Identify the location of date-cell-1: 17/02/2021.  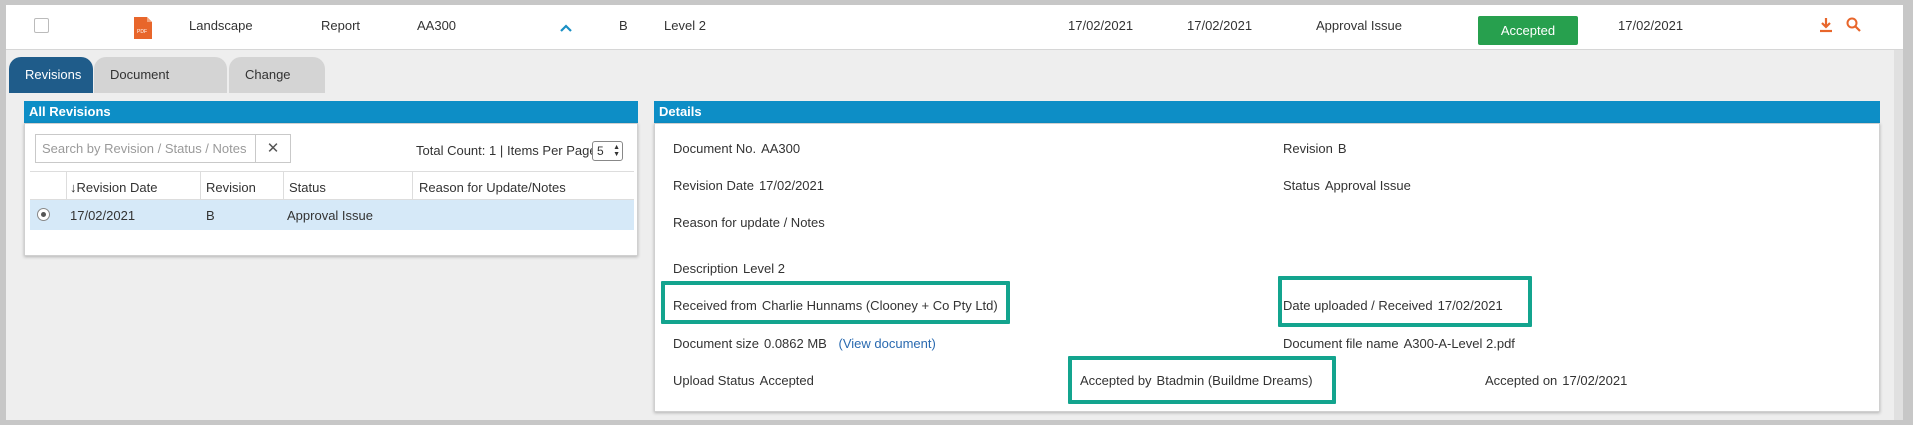
(1101, 25).